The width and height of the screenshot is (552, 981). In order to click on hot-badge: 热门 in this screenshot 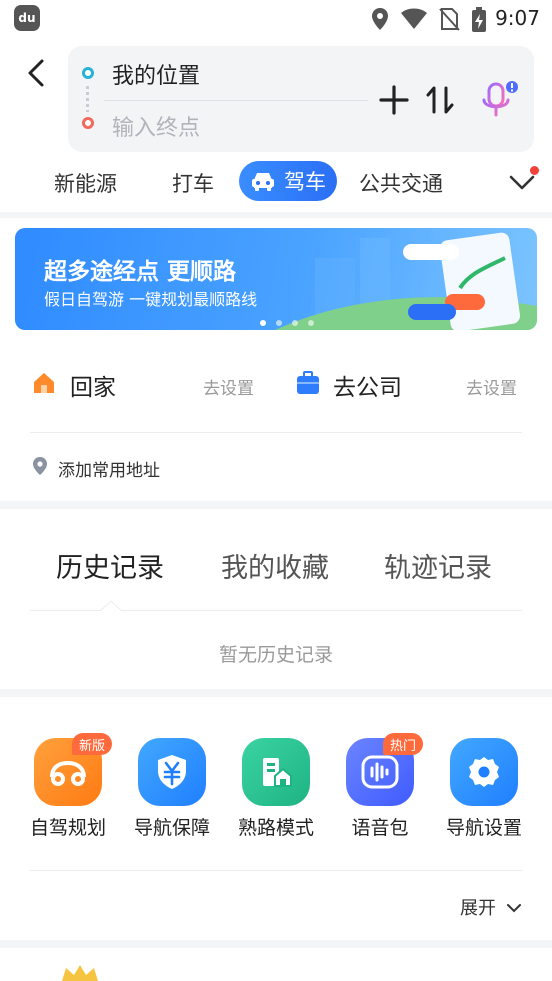, I will do `click(403, 744)`.